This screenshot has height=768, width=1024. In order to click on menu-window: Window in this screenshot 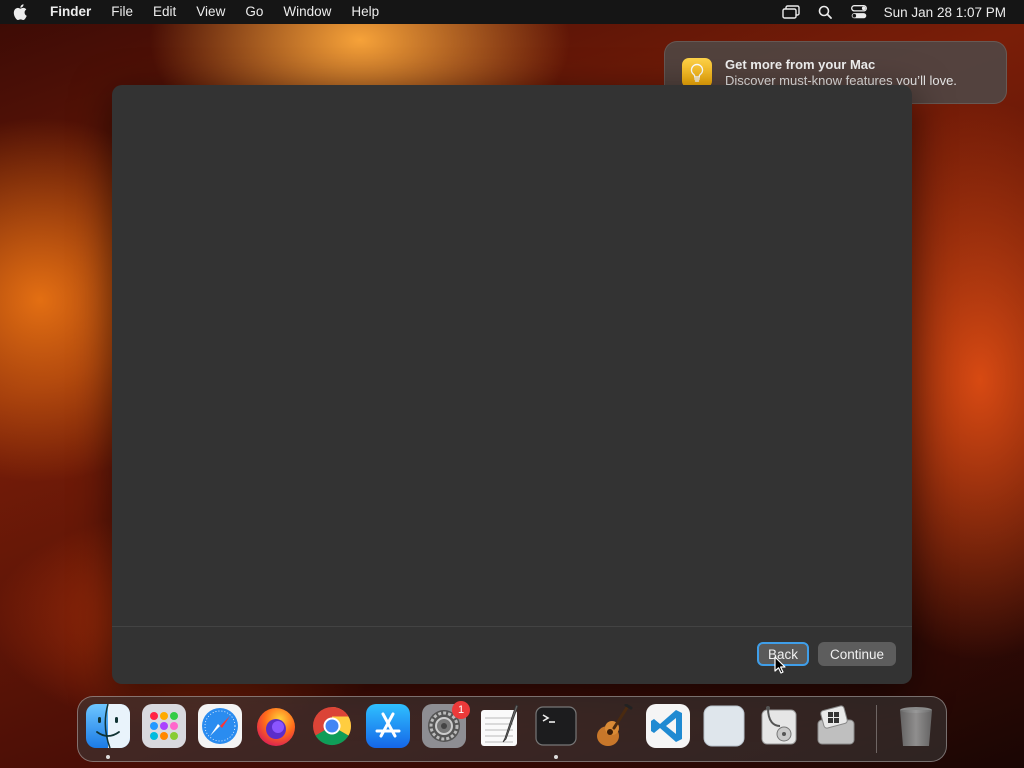, I will do `click(307, 12)`.